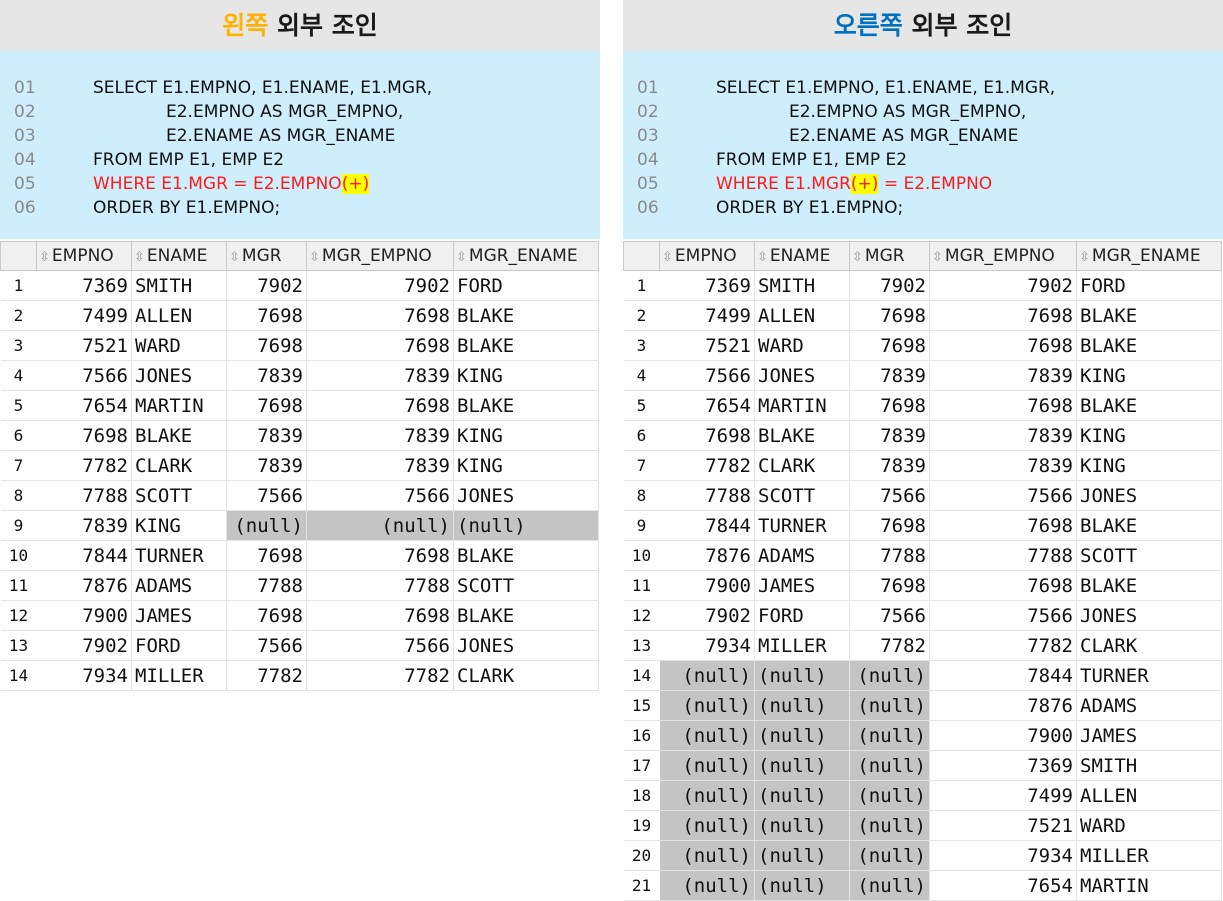 This screenshot has height=901, width=1223. I want to click on code-segment: = E2.EMPNO, so click(935, 184).